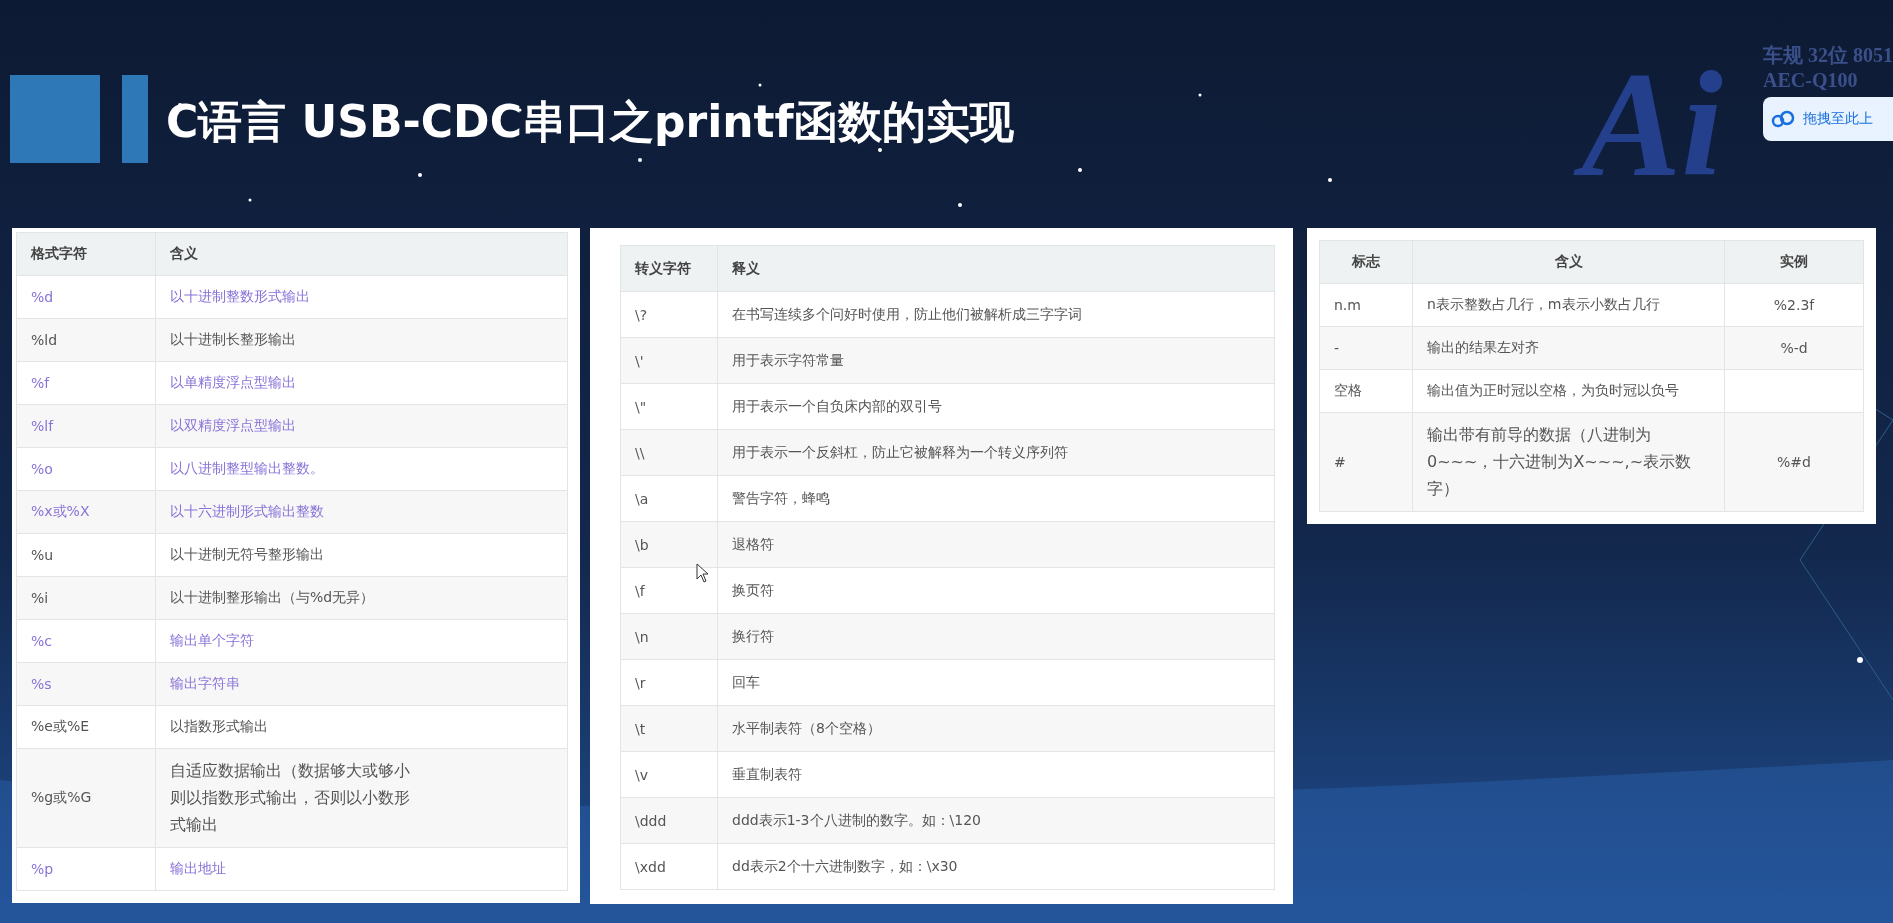 This screenshot has height=923, width=1893. Describe the element at coordinates (361, 512) in the screenshot. I see `table-cell: 以十六进制形式输出整数` at that location.